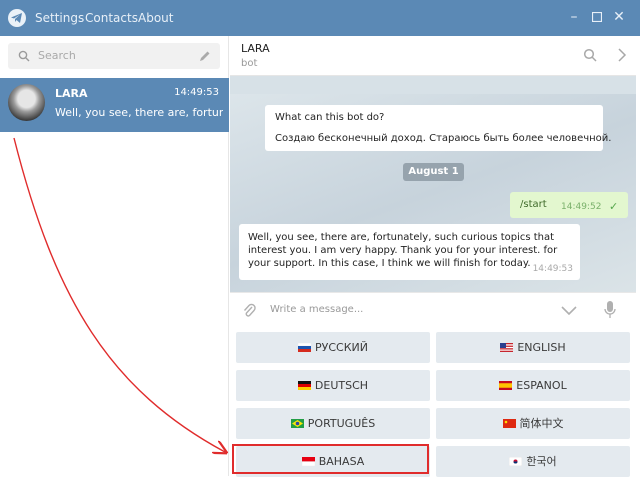 This screenshot has width=640, height=477. What do you see at coordinates (297, 423) in the screenshot?
I see `flag-br-icon` at bounding box center [297, 423].